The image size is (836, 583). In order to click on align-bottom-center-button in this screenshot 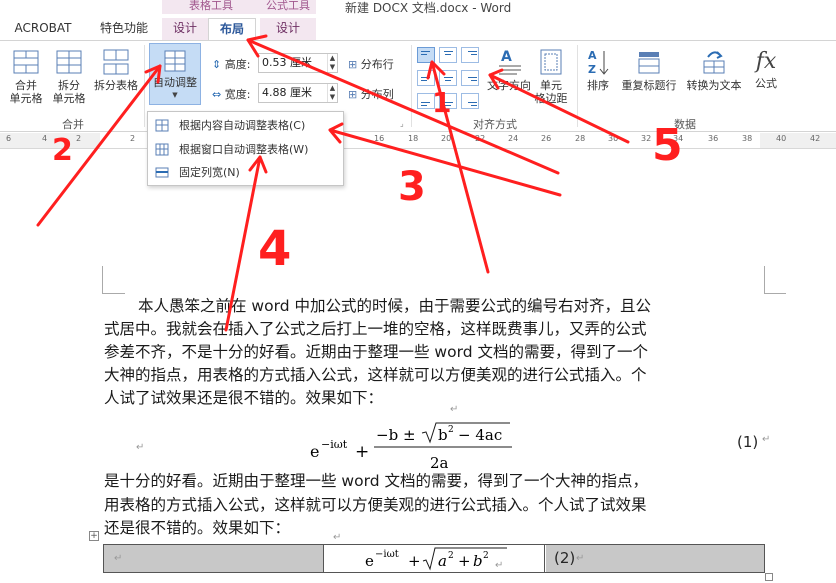, I will do `click(448, 101)`.